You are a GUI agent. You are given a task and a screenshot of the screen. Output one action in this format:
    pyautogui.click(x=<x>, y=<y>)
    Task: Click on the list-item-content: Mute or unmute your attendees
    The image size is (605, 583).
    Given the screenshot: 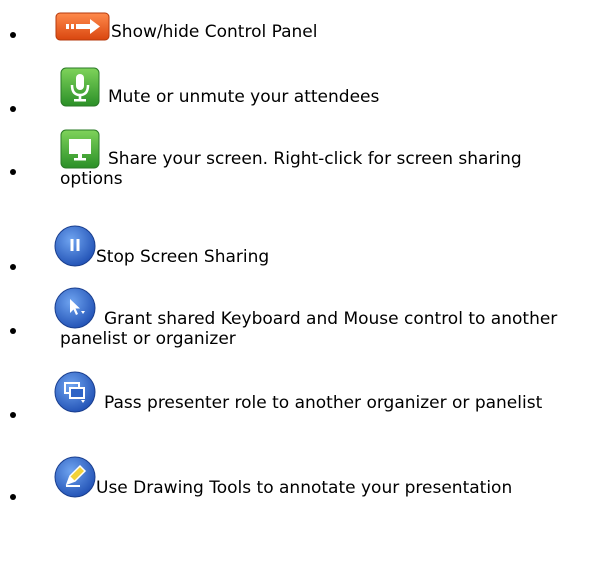 What is the action you would take?
    pyautogui.click(x=310, y=87)
    